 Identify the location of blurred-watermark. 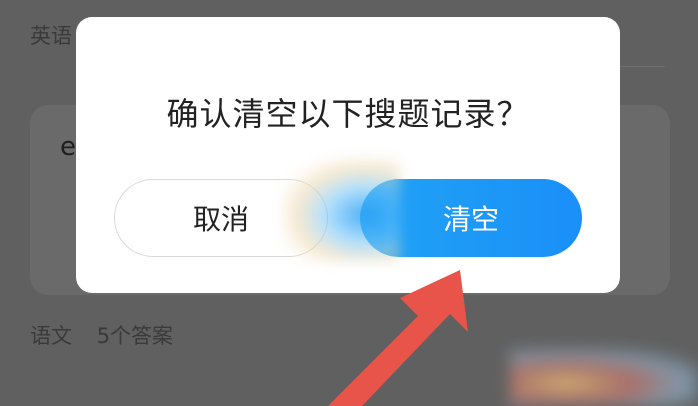
(604, 378).